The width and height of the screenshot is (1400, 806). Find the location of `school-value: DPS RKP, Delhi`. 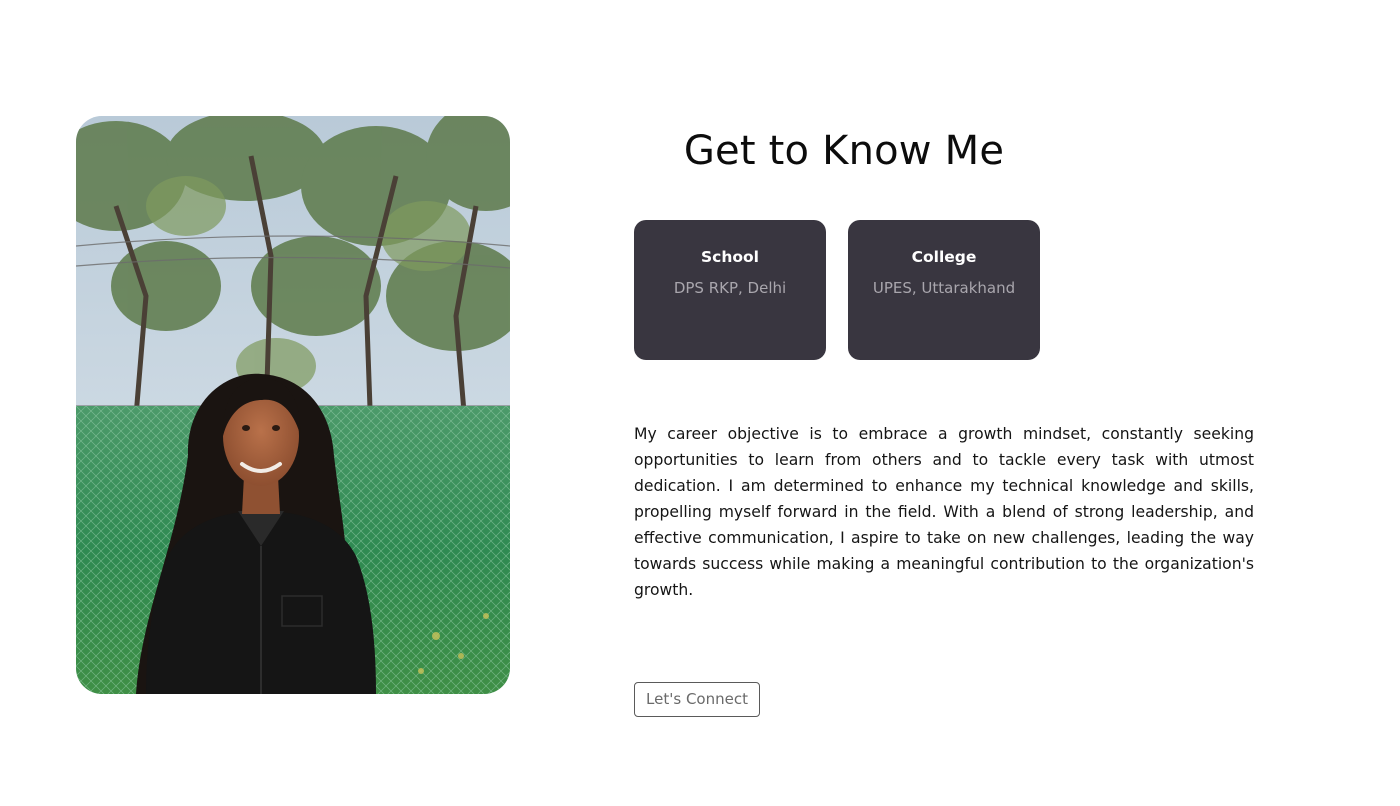

school-value: DPS RKP, Delhi is located at coordinates (730, 288).